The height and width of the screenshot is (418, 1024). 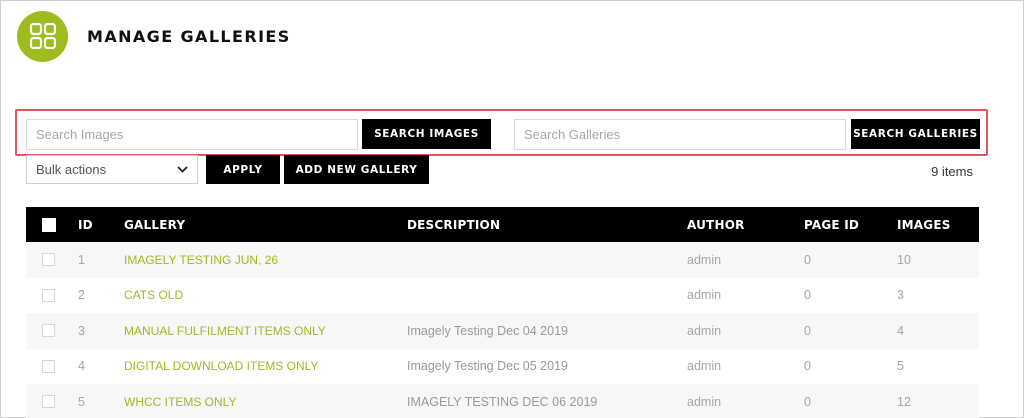 What do you see at coordinates (915, 134) in the screenshot?
I see `search-galleries-button: SEARCH GALLERIES` at bounding box center [915, 134].